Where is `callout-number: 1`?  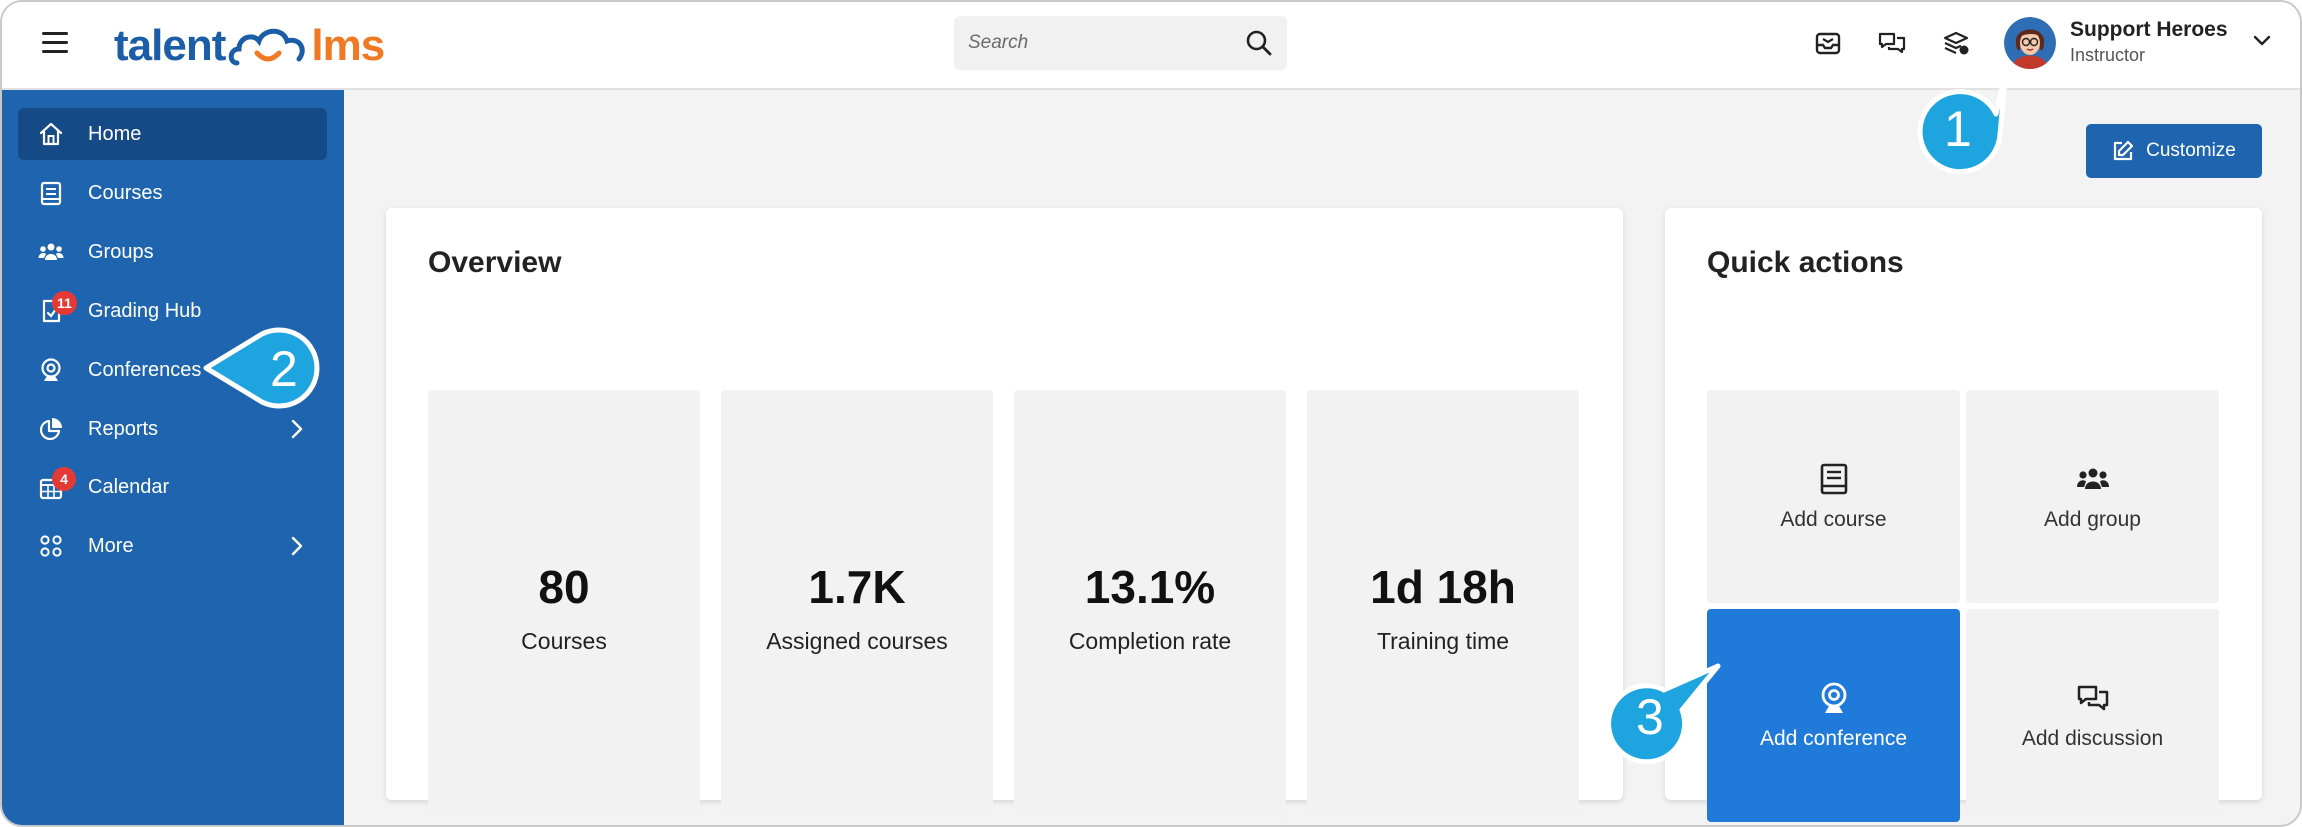 callout-number: 1 is located at coordinates (1958, 129).